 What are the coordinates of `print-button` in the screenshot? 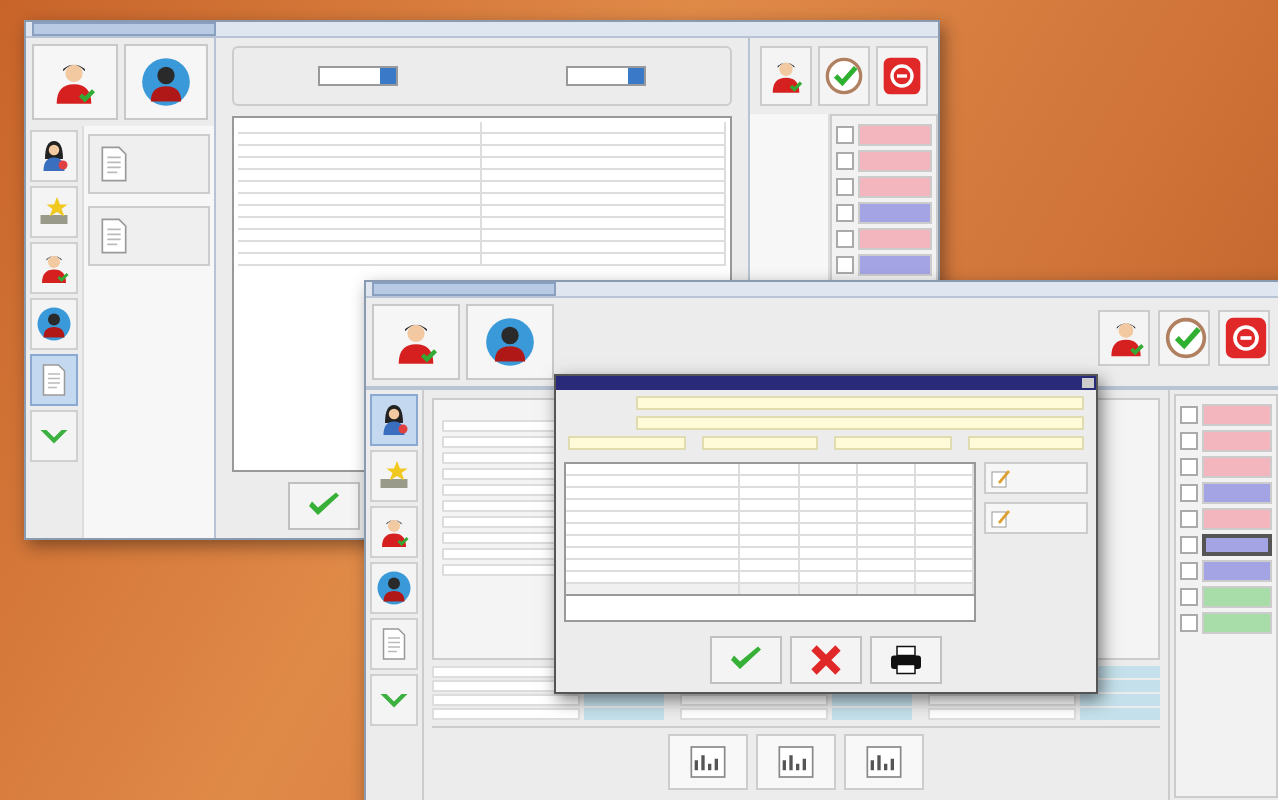 It's located at (906, 660).